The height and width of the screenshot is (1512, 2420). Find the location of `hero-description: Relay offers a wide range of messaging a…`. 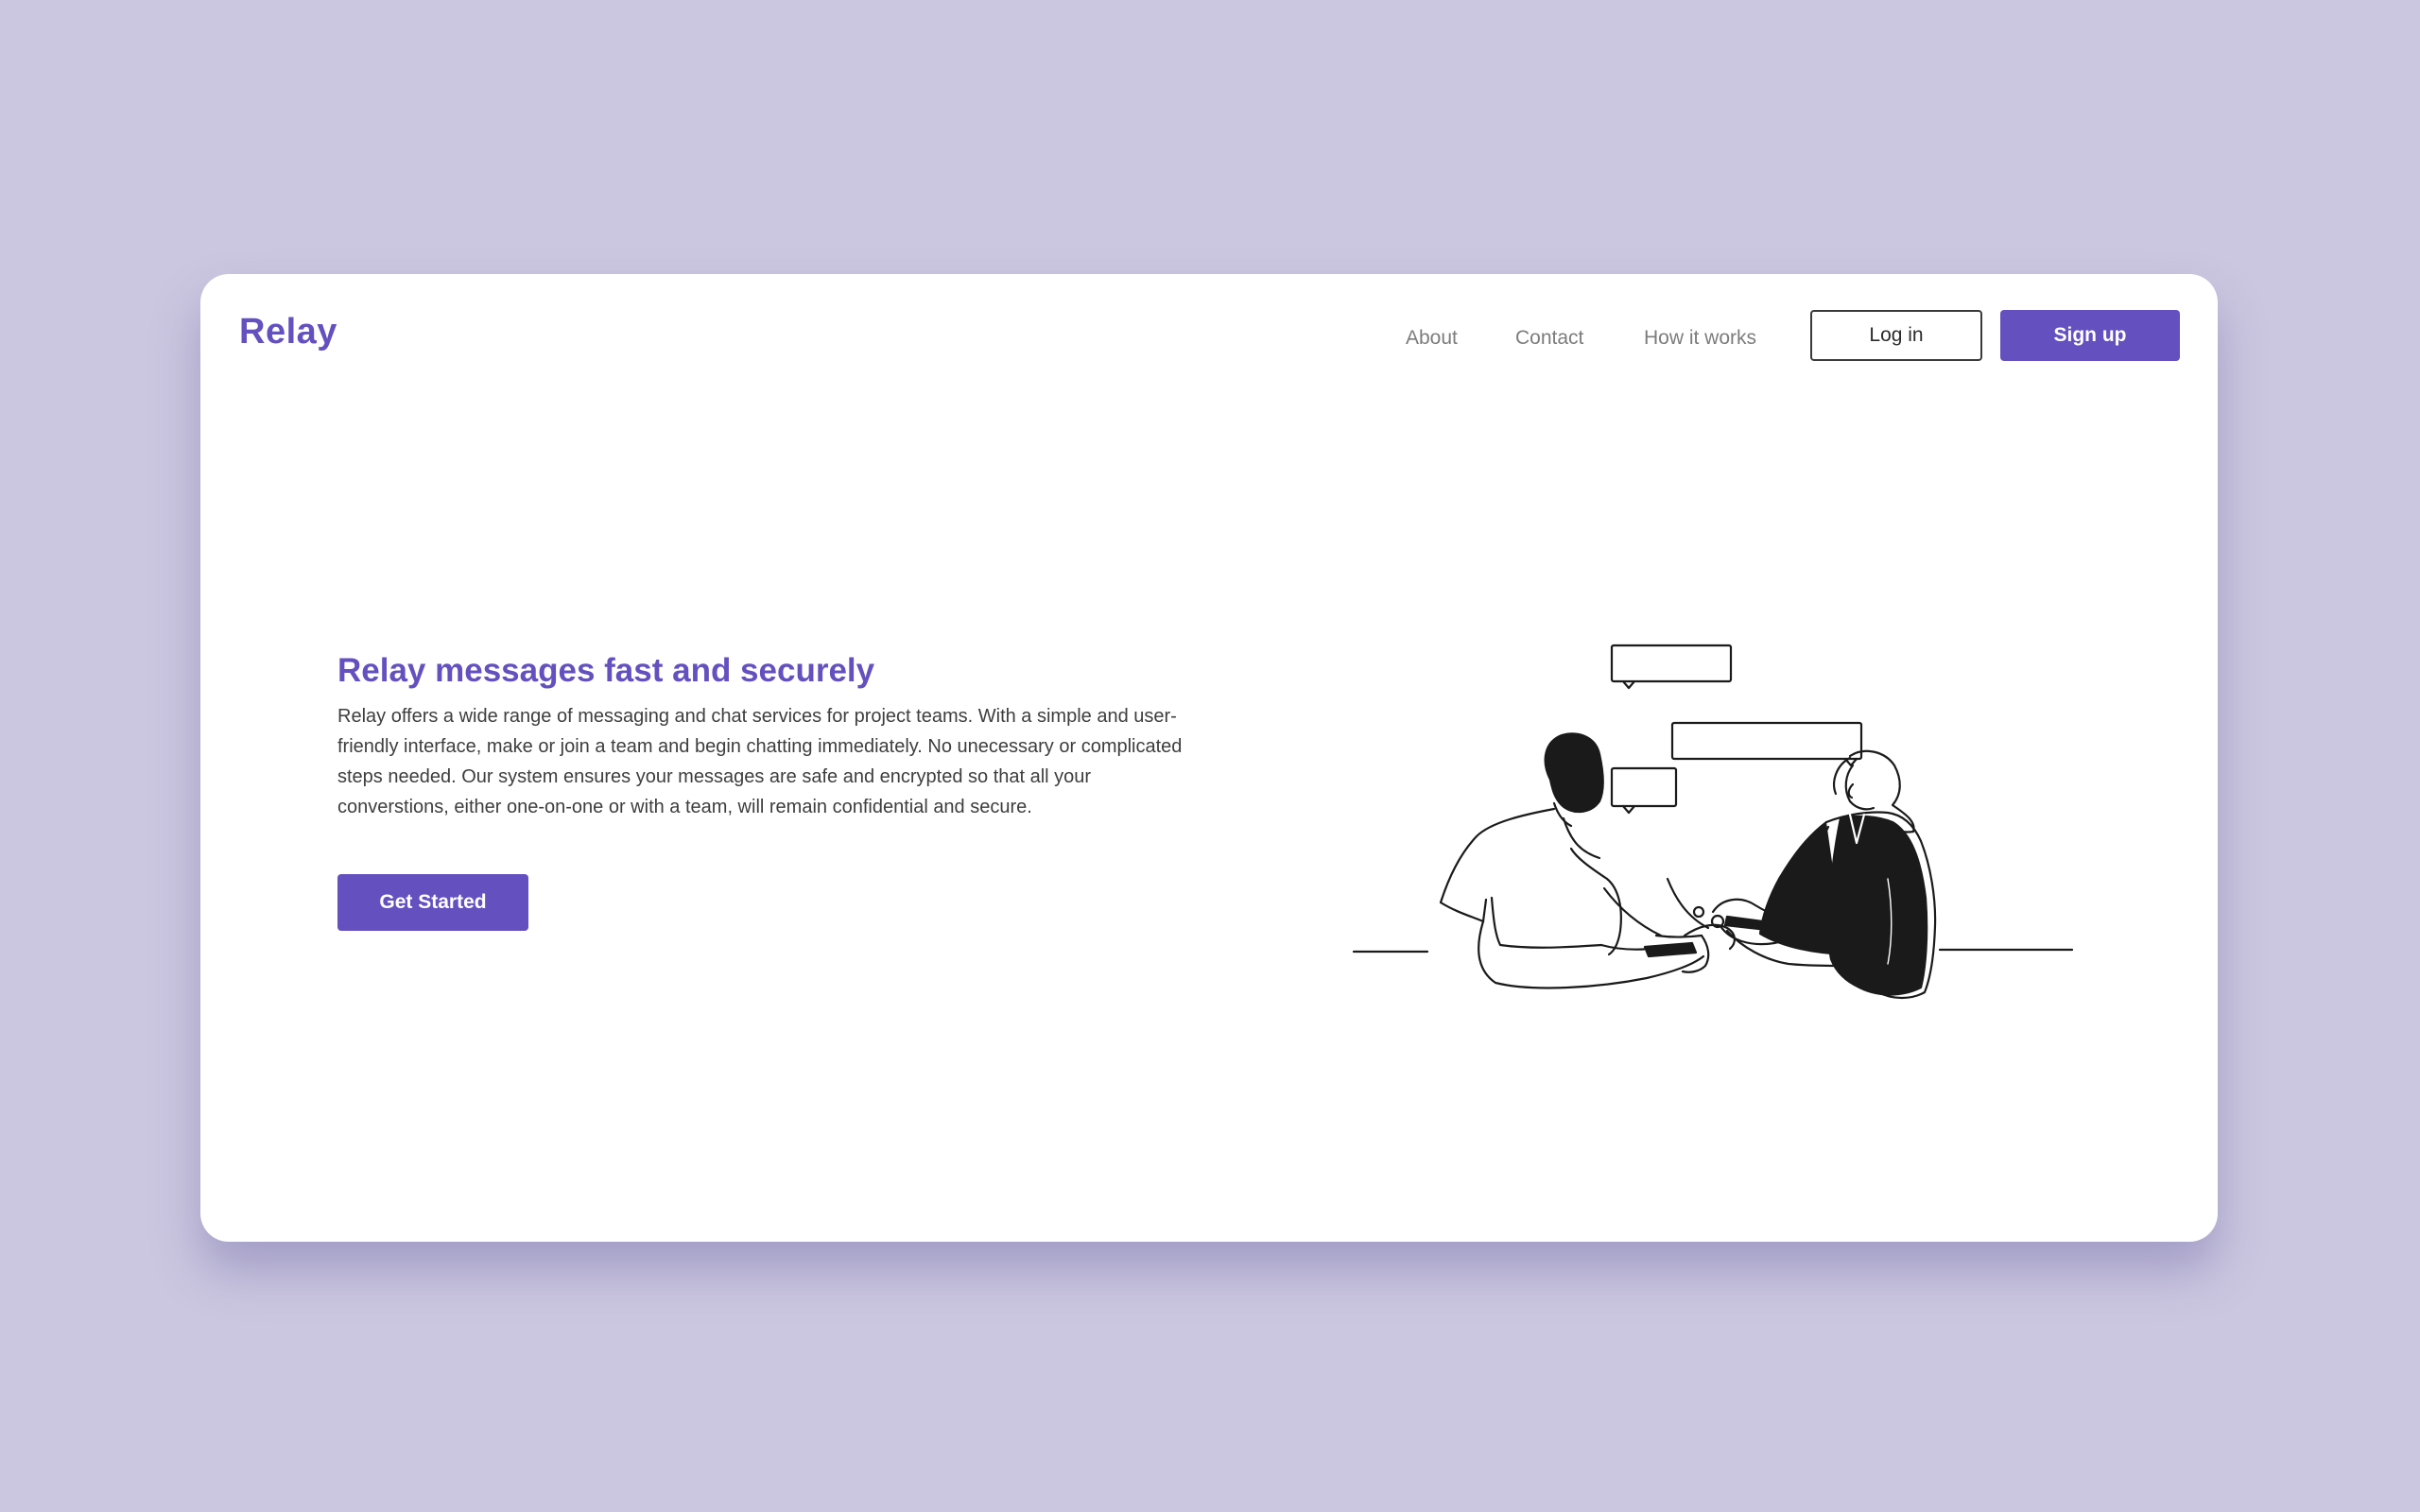

hero-description: Relay offers a wide range of messaging a… is located at coordinates (760, 761).